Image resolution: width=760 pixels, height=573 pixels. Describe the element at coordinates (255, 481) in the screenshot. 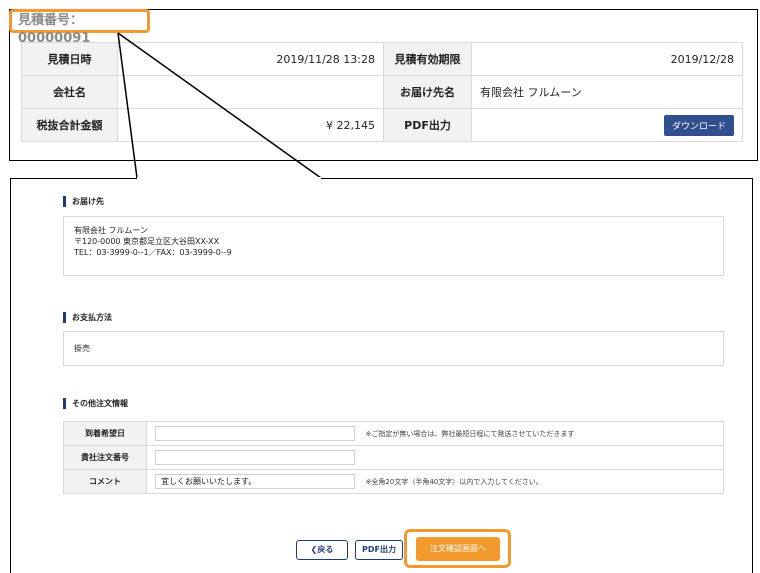

I see `comment-input: 宜しくお願いいたします。` at that location.